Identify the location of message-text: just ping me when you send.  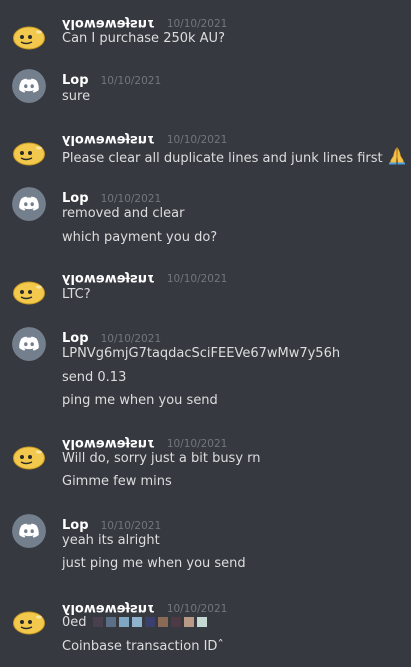
(154, 563).